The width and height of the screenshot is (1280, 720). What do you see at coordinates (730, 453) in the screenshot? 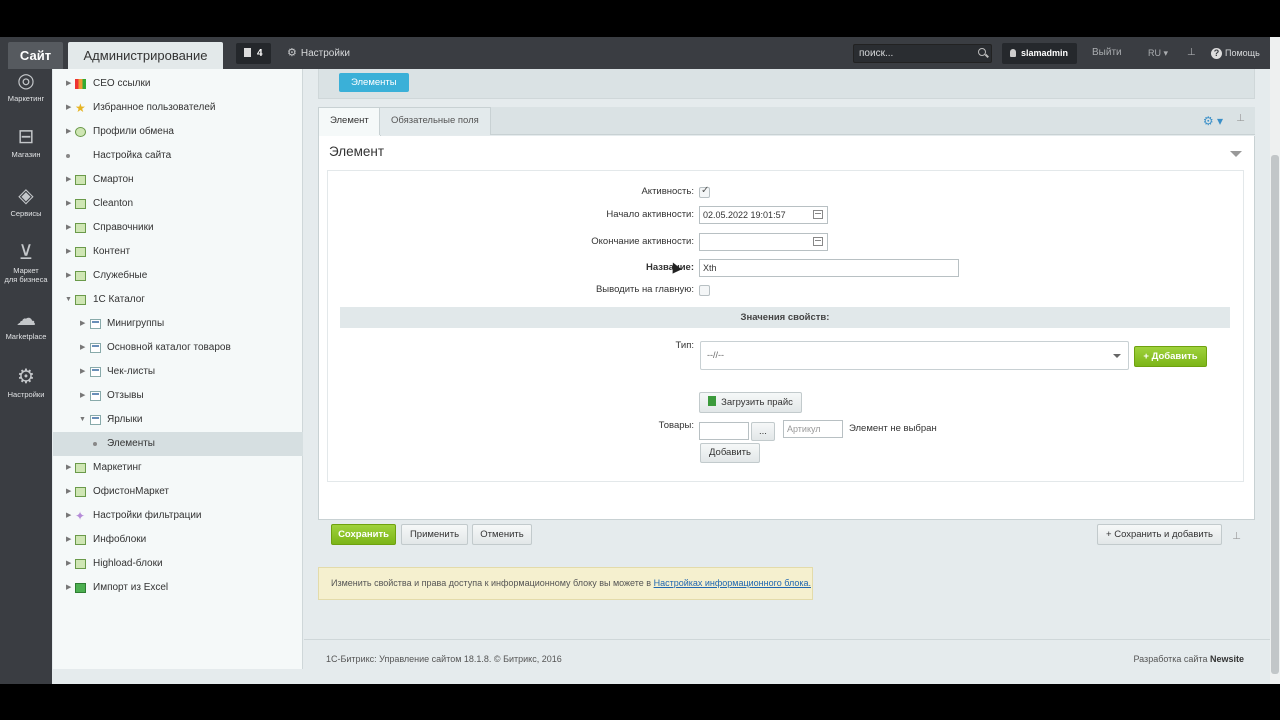
I see `add-goods-button: Добавить` at bounding box center [730, 453].